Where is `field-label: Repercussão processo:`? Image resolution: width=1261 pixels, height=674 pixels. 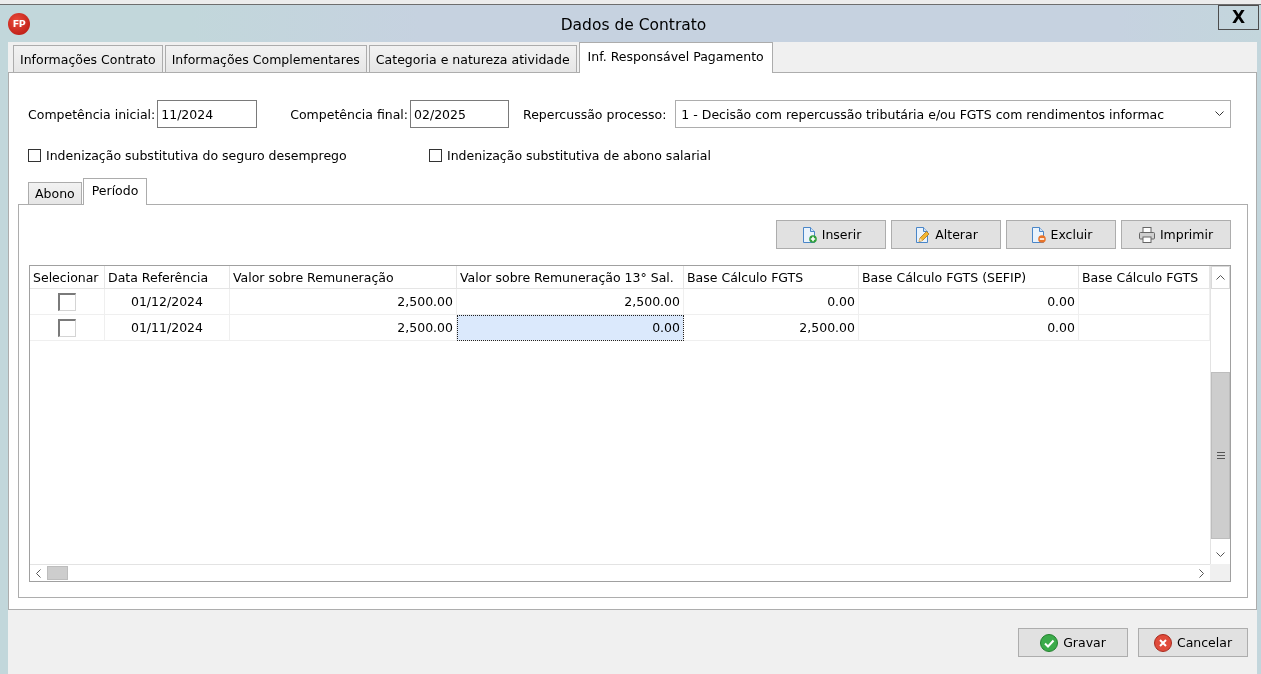
field-label: Repercussão processo: is located at coordinates (595, 114).